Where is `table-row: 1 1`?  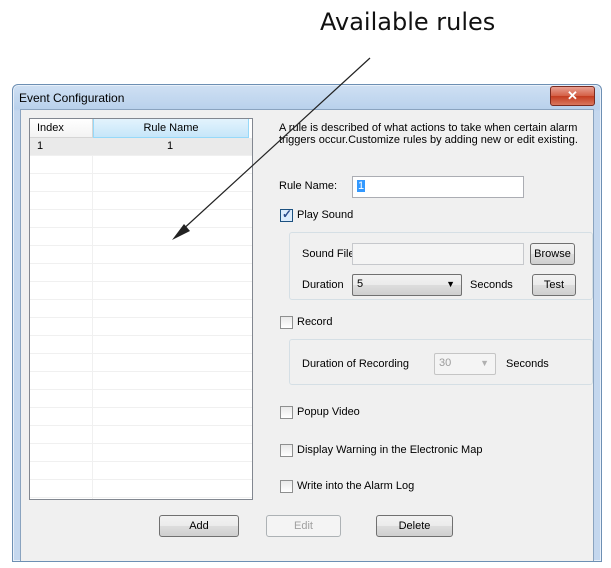 table-row: 1 1 is located at coordinates (141, 147).